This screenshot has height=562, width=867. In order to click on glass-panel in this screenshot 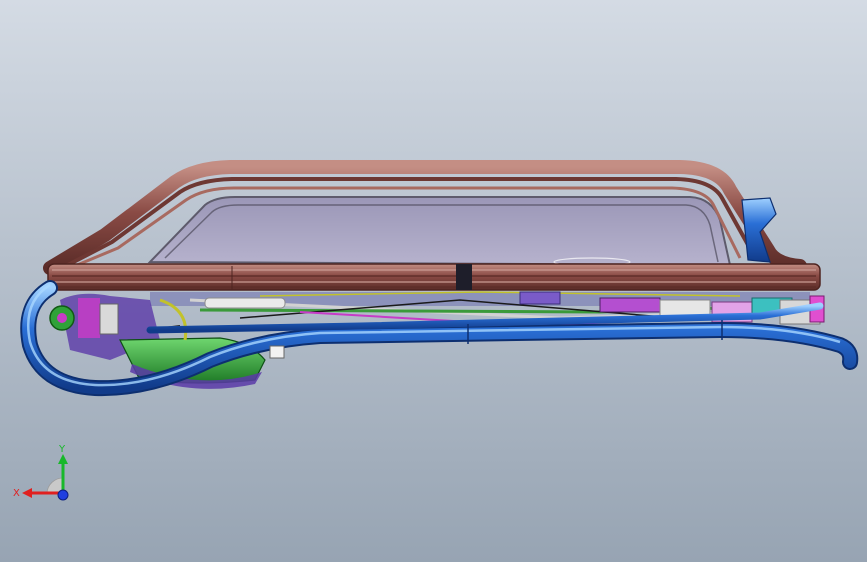, I will do `click(439, 231)`.